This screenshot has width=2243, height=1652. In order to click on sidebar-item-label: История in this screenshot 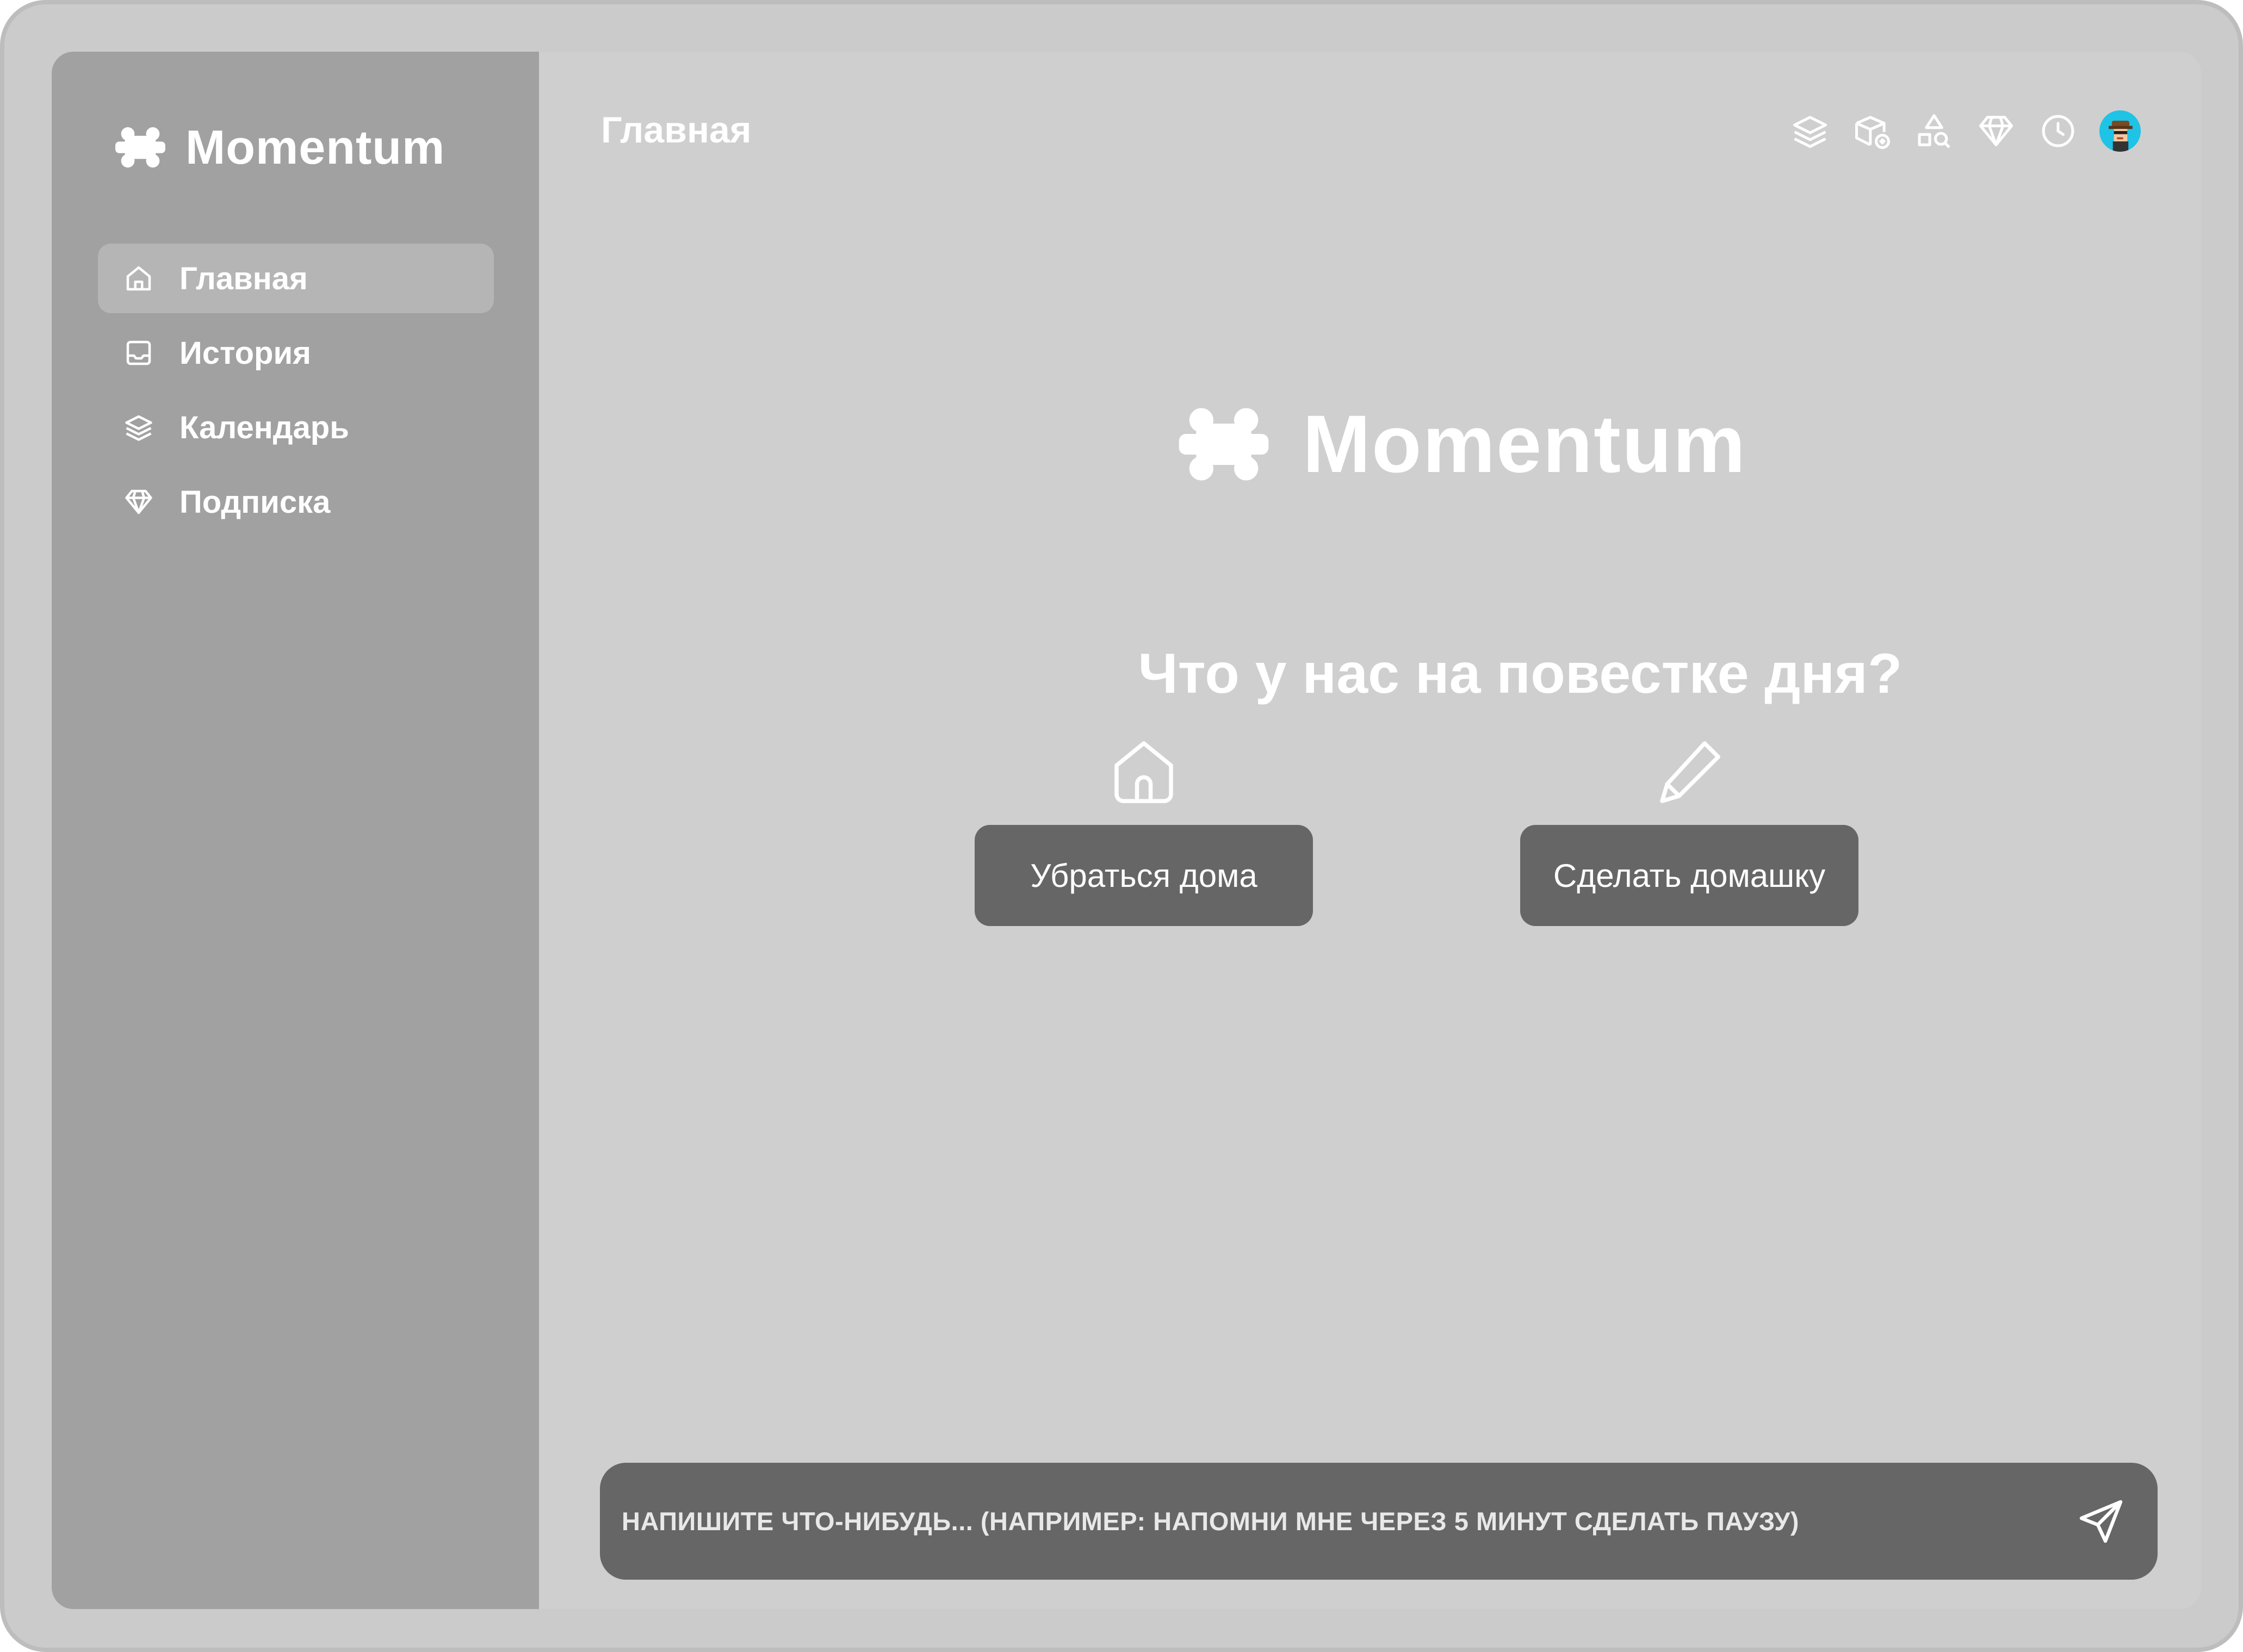, I will do `click(245, 353)`.